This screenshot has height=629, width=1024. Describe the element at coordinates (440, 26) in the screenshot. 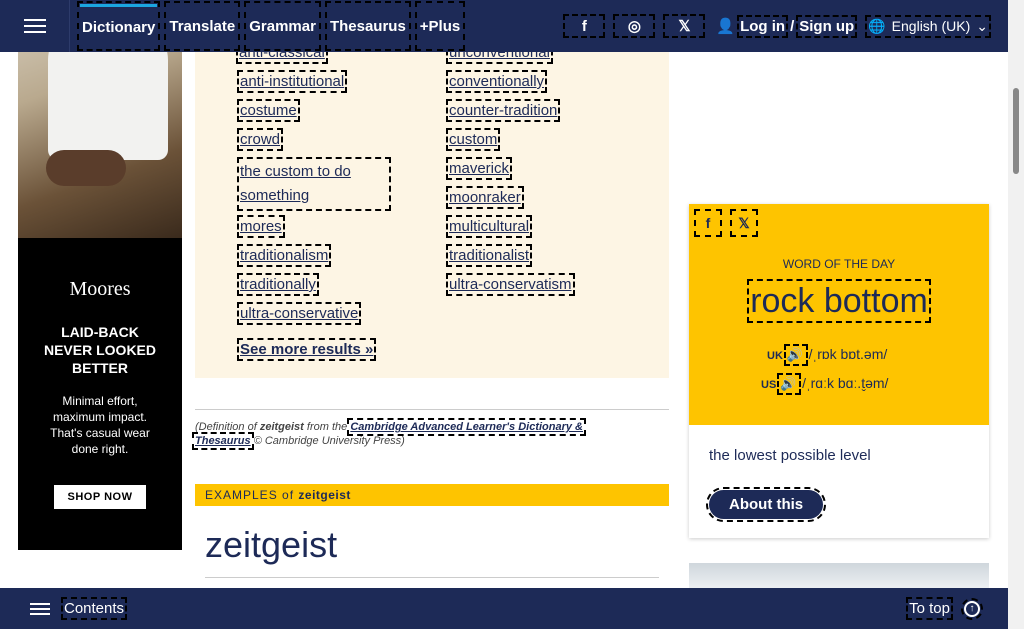

I see `nav-plus: +Plus` at that location.